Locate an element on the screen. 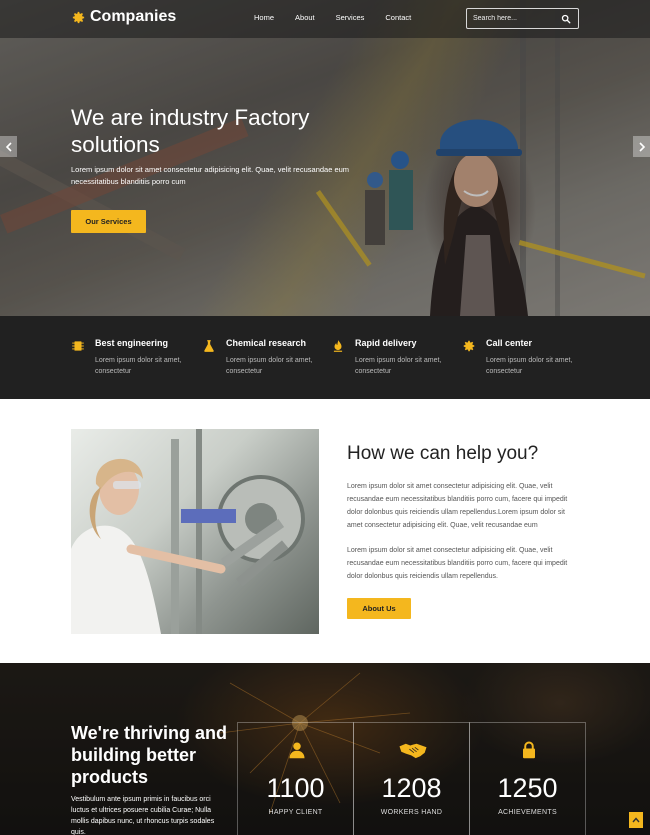 The width and height of the screenshot is (650, 835). site-header: Companies Home About Services Contact is located at coordinates (325, 19).